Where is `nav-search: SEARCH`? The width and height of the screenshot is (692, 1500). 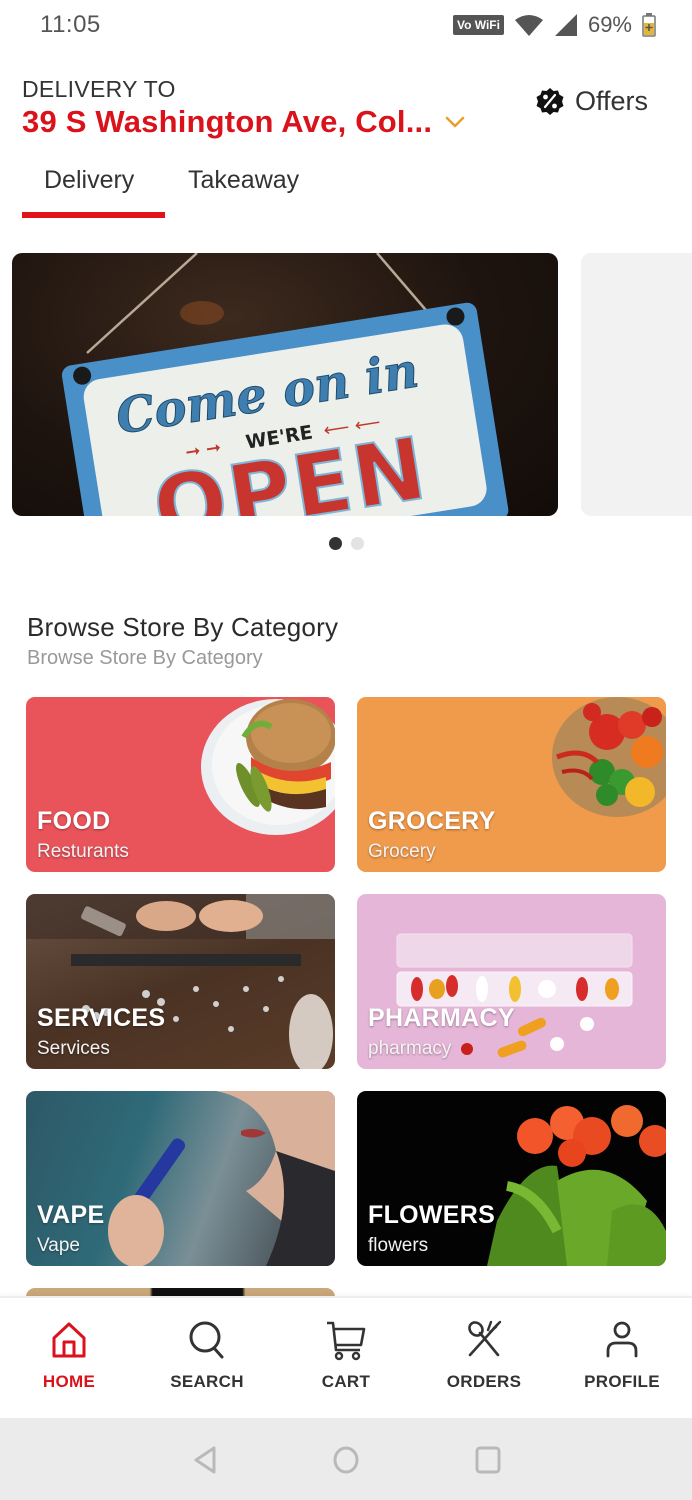 nav-search: SEARCH is located at coordinates (207, 1355).